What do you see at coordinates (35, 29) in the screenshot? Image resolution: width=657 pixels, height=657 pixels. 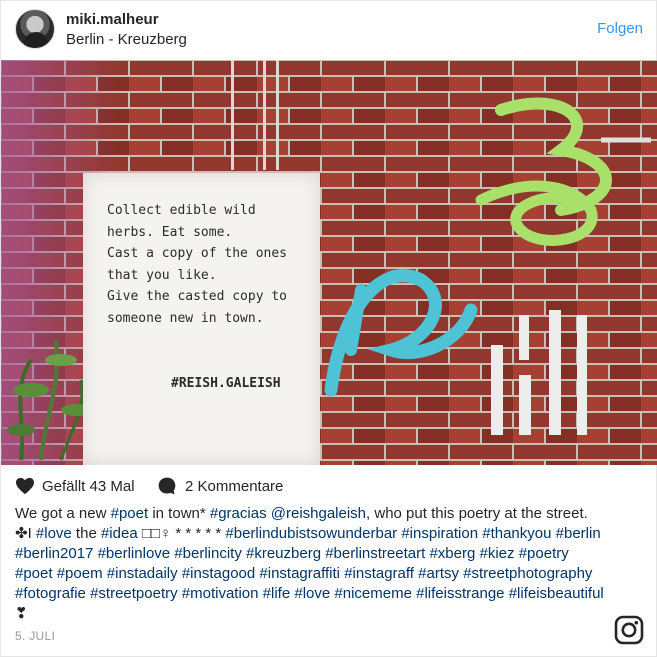 I see `avatar` at bounding box center [35, 29].